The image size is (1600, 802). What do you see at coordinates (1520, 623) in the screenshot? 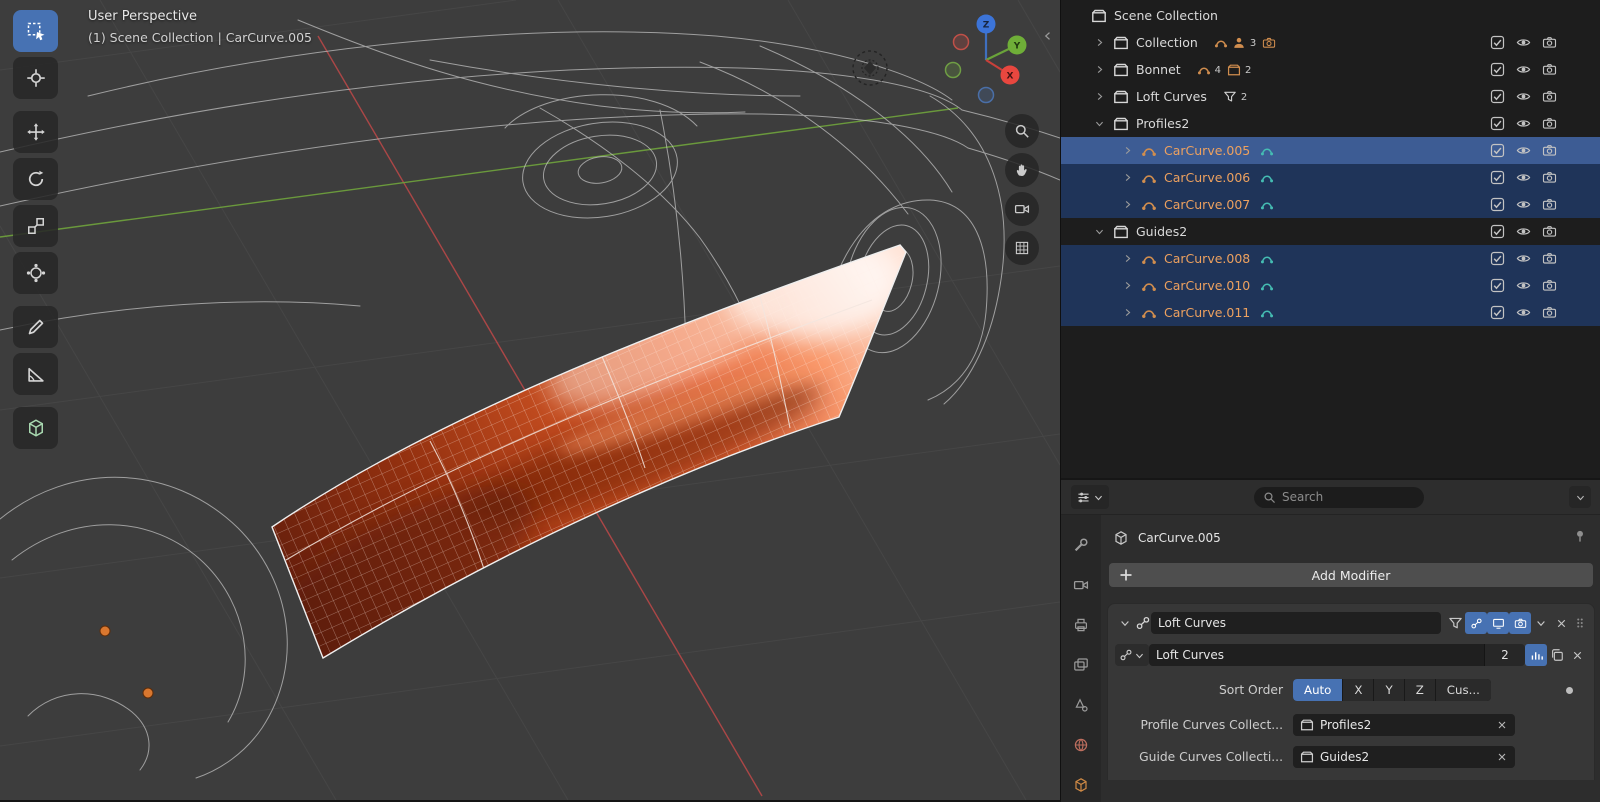
I see `render-display-toggle` at bounding box center [1520, 623].